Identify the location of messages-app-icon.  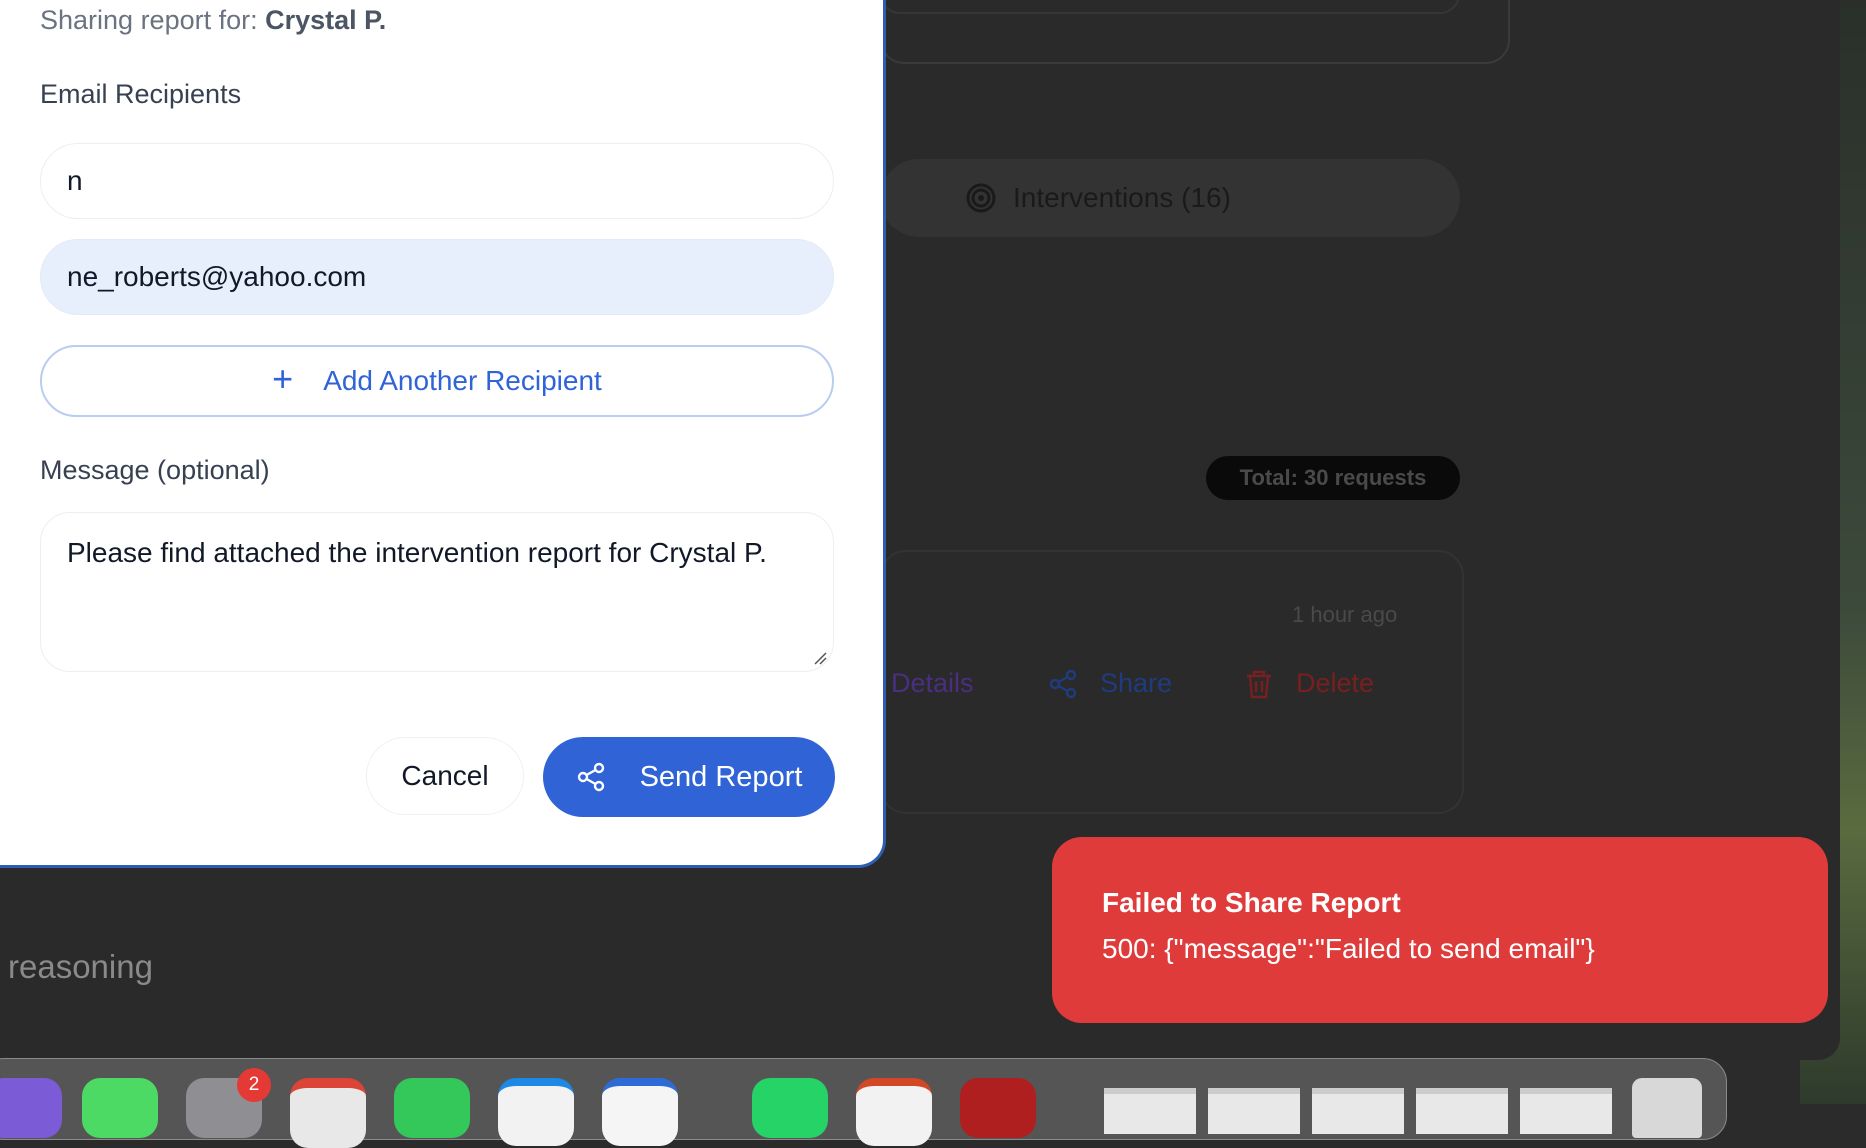
(120, 1108).